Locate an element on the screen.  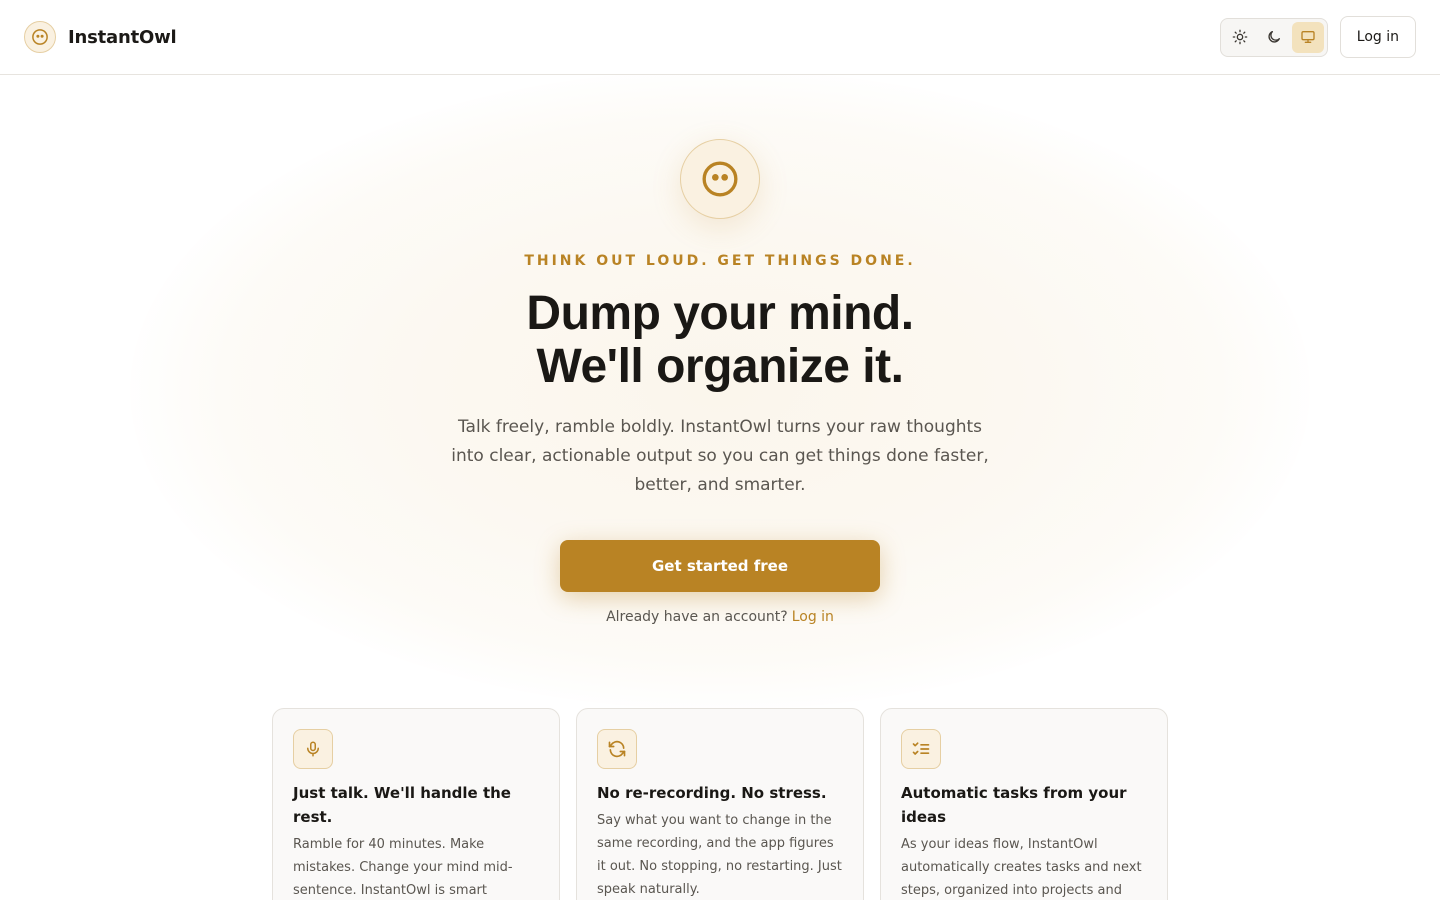
checklist-icon is located at coordinates (921, 749).